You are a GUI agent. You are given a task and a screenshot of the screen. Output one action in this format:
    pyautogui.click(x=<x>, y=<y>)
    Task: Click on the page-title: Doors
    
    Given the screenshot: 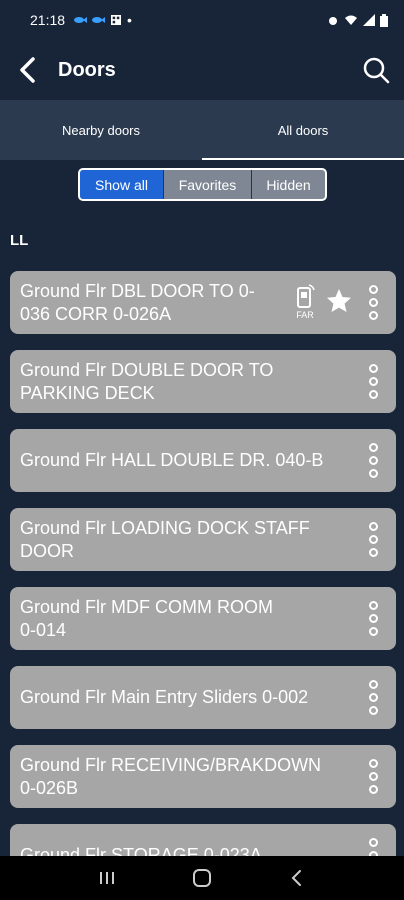 What is the action you would take?
    pyautogui.click(x=87, y=69)
    